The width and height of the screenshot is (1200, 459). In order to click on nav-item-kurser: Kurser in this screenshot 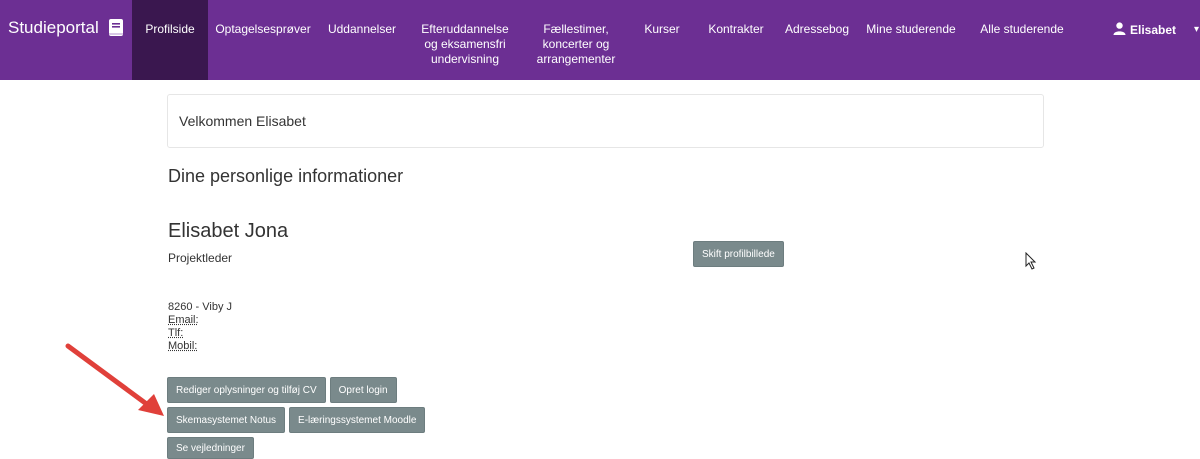, I will do `click(662, 40)`.